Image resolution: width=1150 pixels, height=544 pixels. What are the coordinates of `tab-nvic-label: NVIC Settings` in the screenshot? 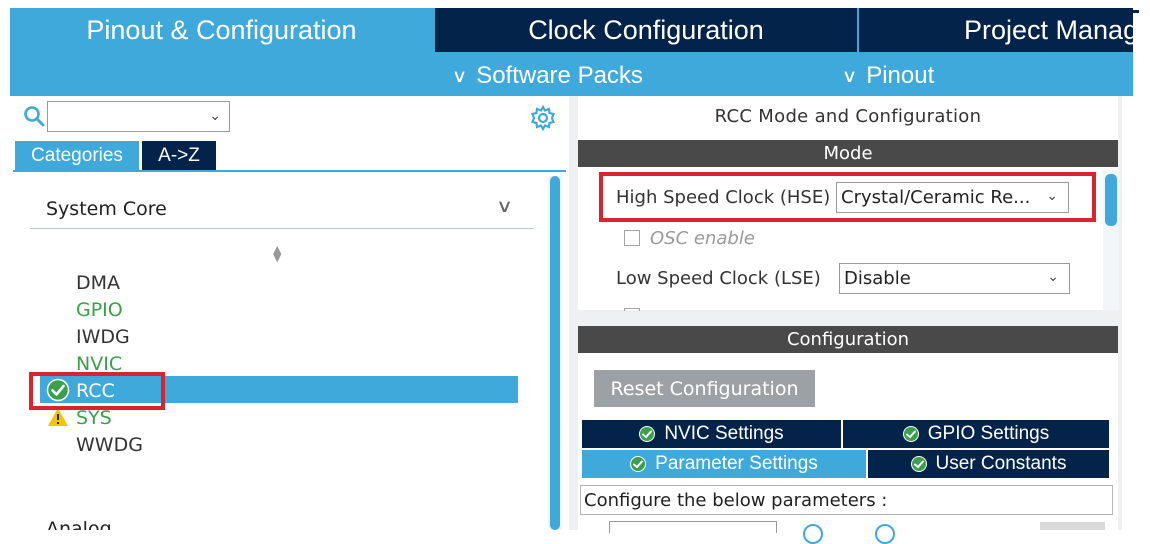 It's located at (724, 433).